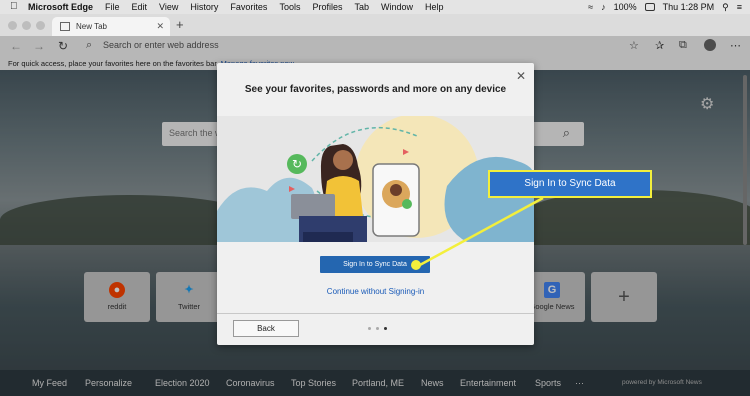  What do you see at coordinates (590, 7) in the screenshot?
I see `wifi-icon: ≈` at bounding box center [590, 7].